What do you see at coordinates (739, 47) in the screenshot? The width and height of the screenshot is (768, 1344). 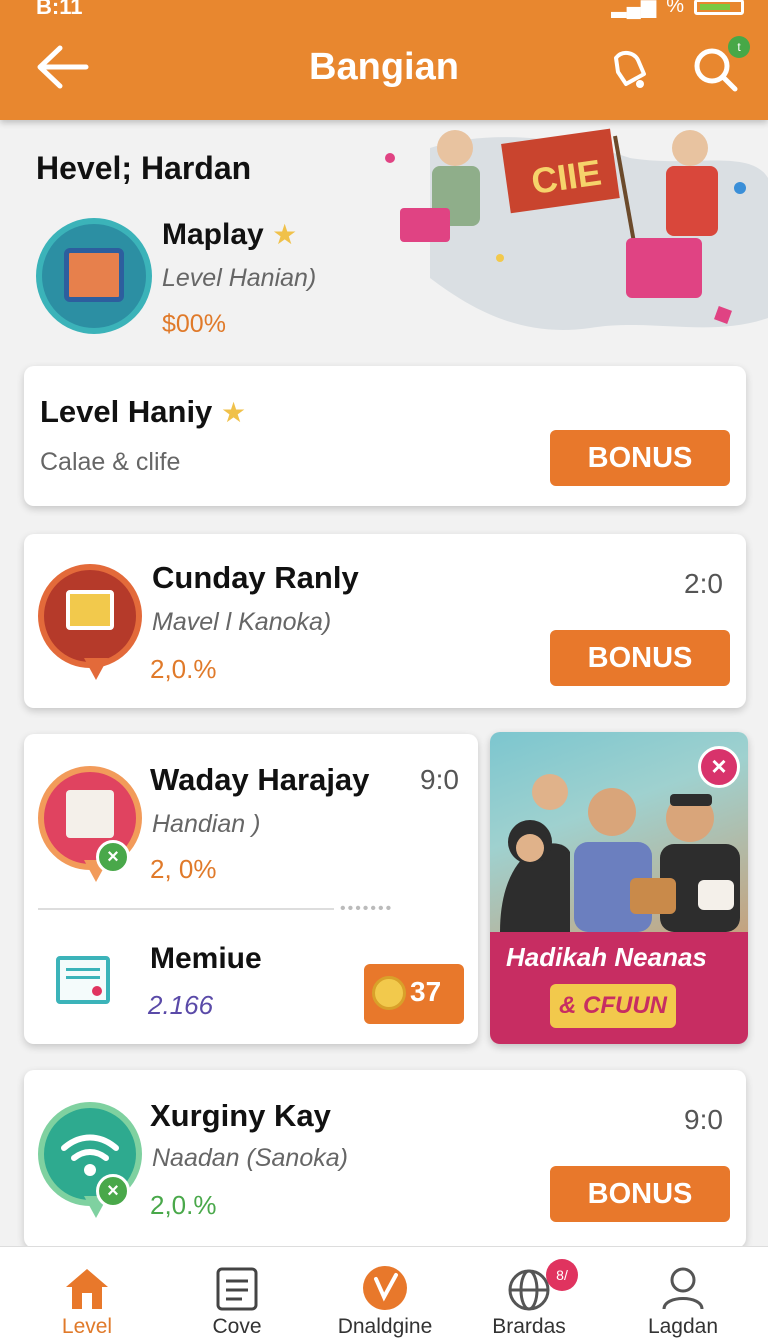 I see `notification-dot: t` at bounding box center [739, 47].